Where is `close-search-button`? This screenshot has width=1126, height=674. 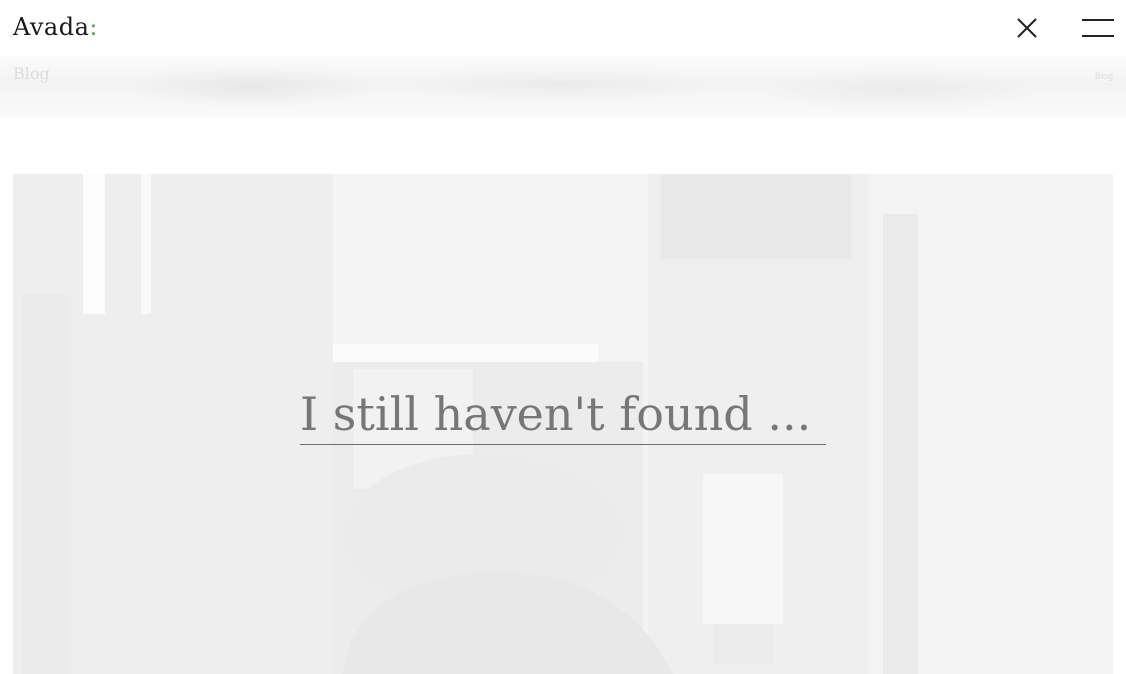
close-search-button is located at coordinates (1027, 28).